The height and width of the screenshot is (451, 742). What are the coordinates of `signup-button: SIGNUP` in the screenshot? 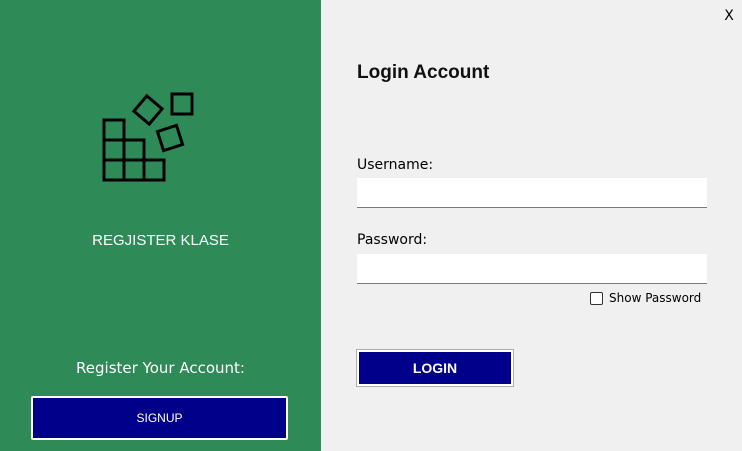 It's located at (159, 418).